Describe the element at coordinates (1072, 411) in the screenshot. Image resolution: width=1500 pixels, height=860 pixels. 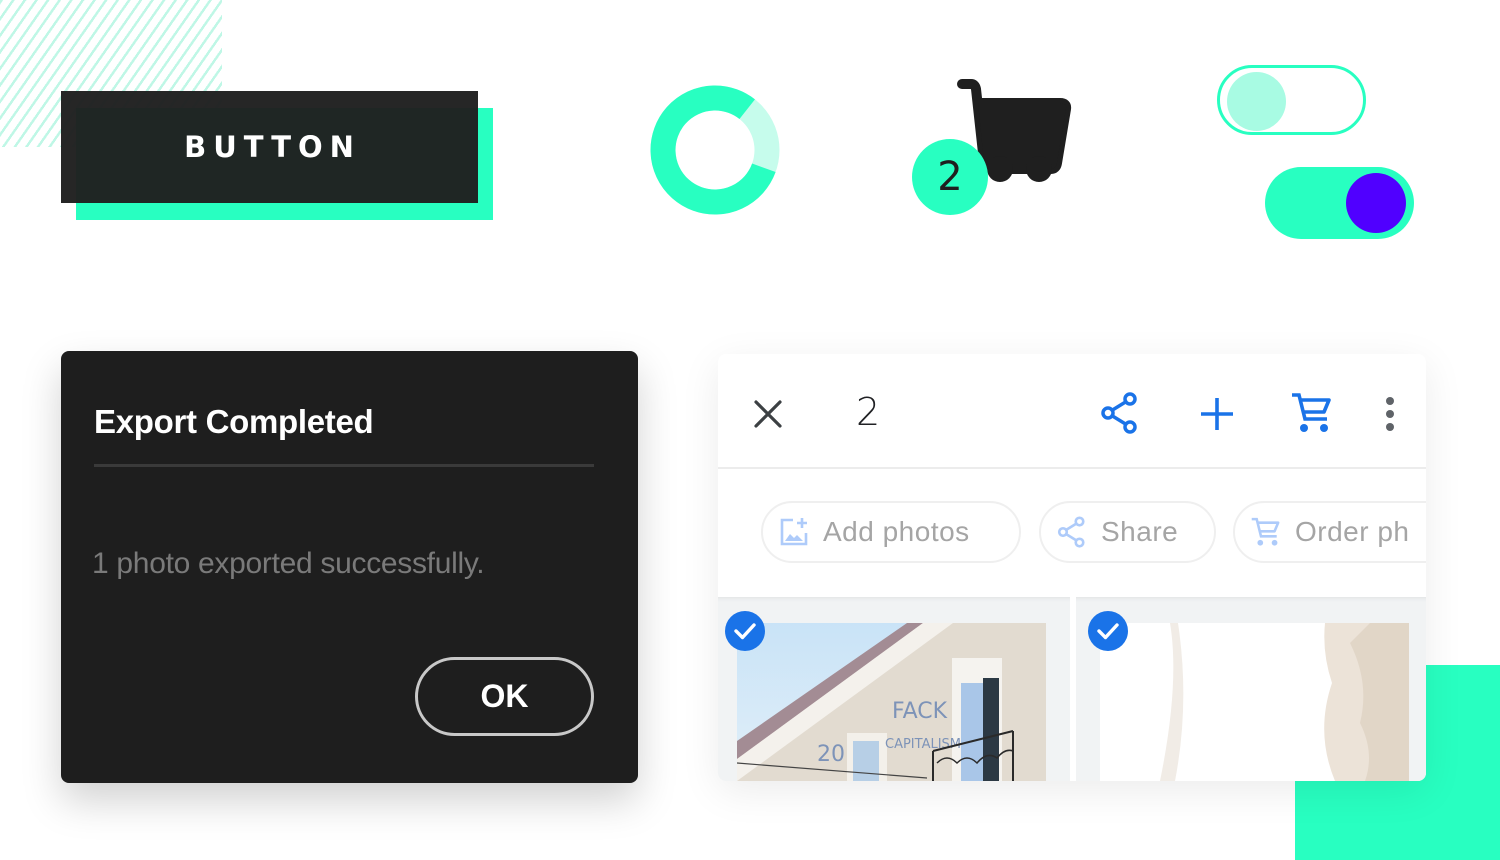
I see `selection-toolbar: 2` at that location.